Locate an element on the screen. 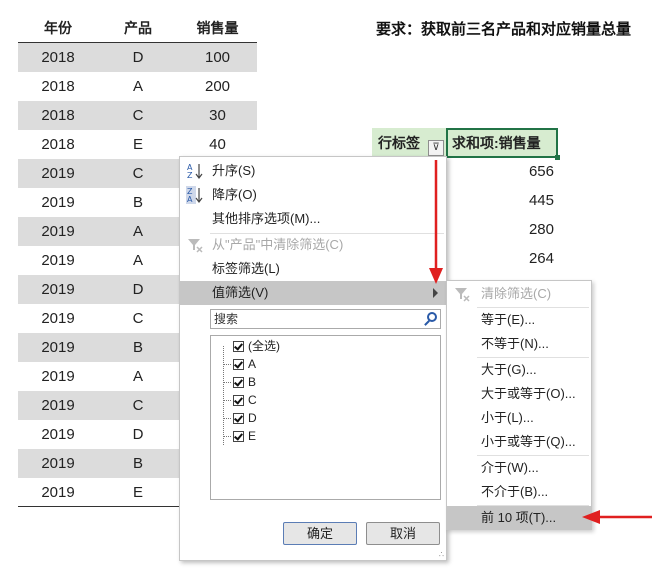  cell-sales: 100 is located at coordinates (217, 57).